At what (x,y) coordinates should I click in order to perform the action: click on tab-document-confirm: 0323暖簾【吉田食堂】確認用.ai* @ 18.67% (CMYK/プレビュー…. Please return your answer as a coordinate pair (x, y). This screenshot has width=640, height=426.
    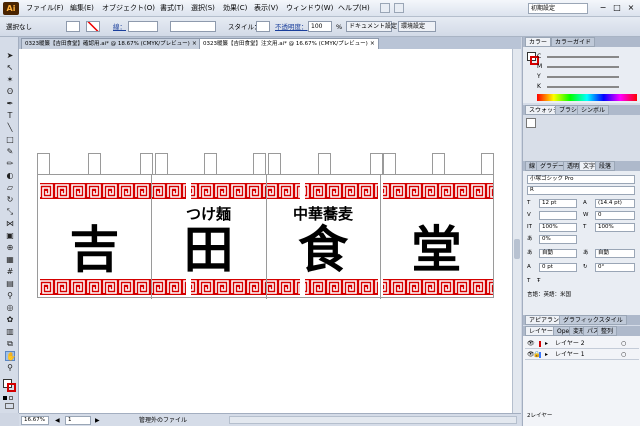
    Looking at the image, I should click on (111, 43).